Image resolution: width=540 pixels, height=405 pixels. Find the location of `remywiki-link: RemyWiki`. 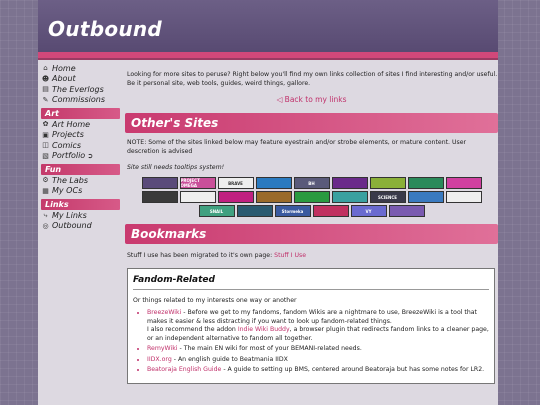

remywiki-link: RemyWiki is located at coordinates (162, 348).